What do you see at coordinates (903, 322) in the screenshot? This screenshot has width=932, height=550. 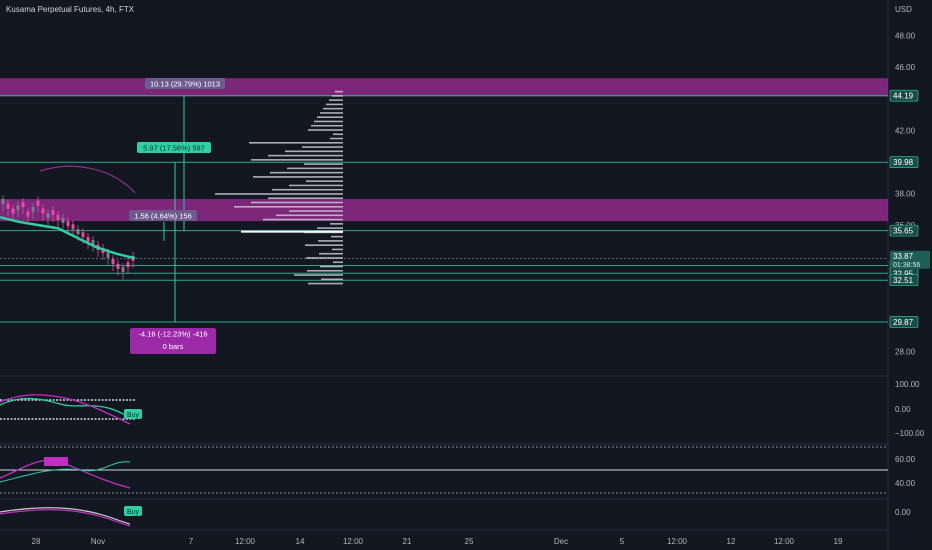 I see `level-label: 29.87` at bounding box center [903, 322].